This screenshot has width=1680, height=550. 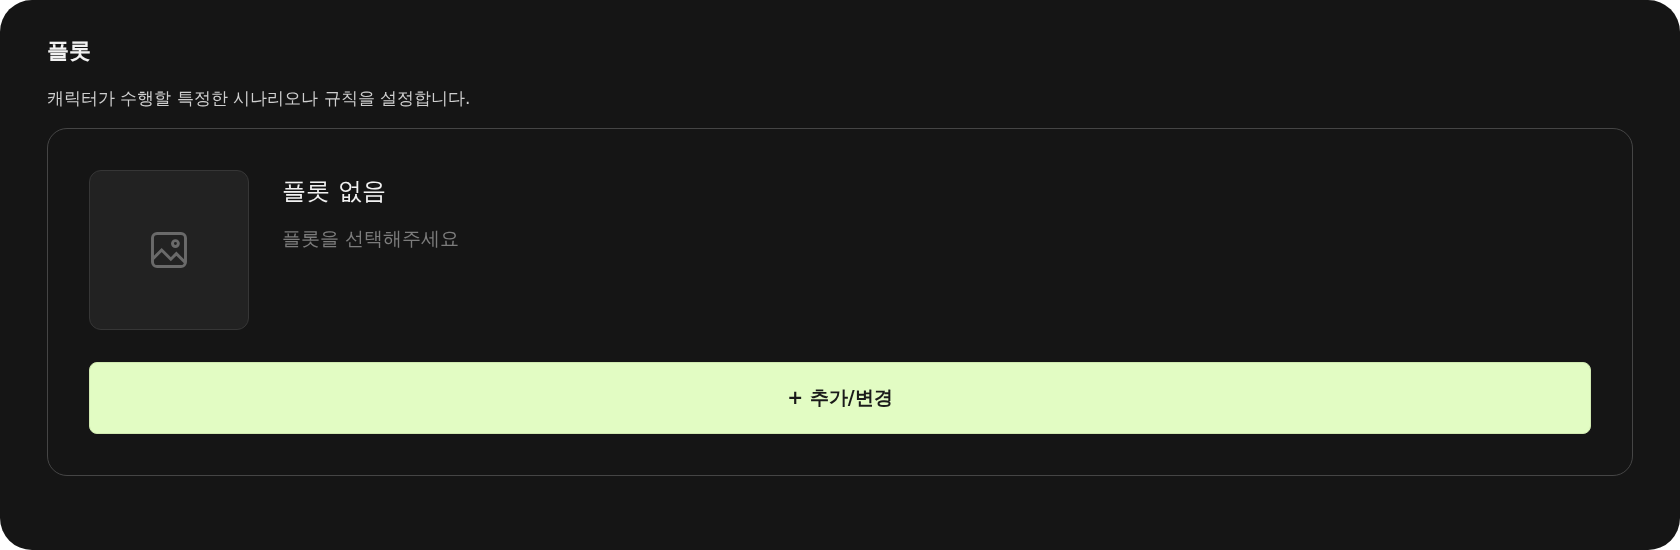 I want to click on plot-name: 플롯 없음, so click(x=334, y=191).